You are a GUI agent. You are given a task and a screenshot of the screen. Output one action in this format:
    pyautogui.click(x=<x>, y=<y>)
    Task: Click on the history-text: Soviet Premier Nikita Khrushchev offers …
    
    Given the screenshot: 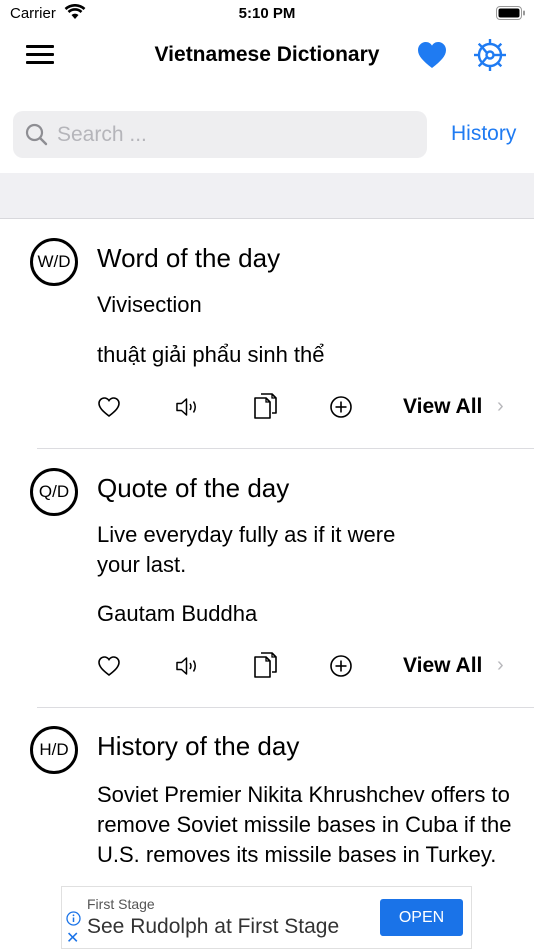 What is the action you would take?
    pyautogui.click(x=304, y=824)
    